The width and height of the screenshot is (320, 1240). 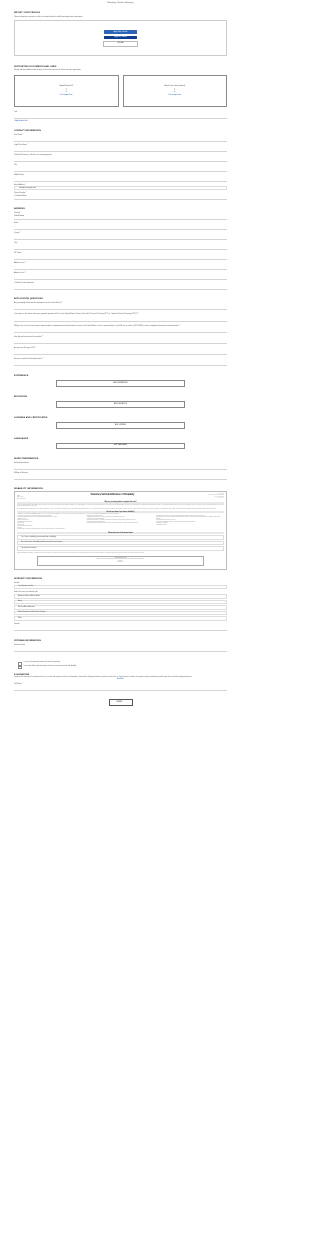 I want to click on add-license-button: ADD LICENSE, so click(x=120, y=425).